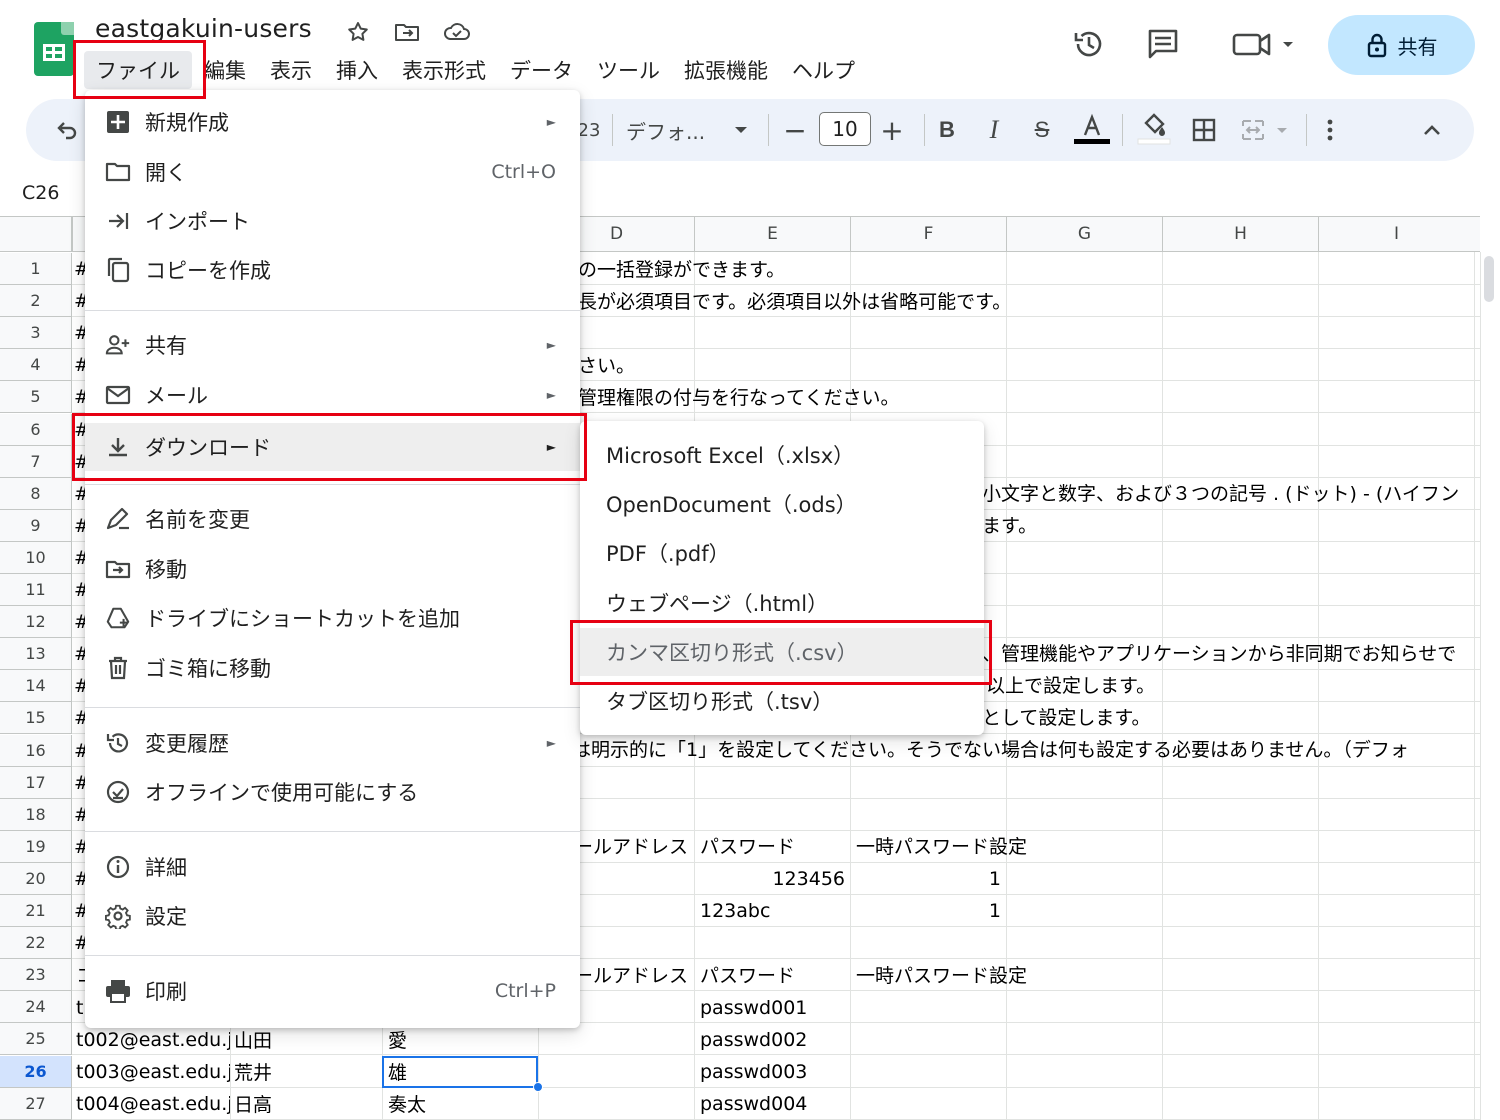 Image resolution: width=1500 pixels, height=1120 pixels. I want to click on row-header-3: 3, so click(36, 333).